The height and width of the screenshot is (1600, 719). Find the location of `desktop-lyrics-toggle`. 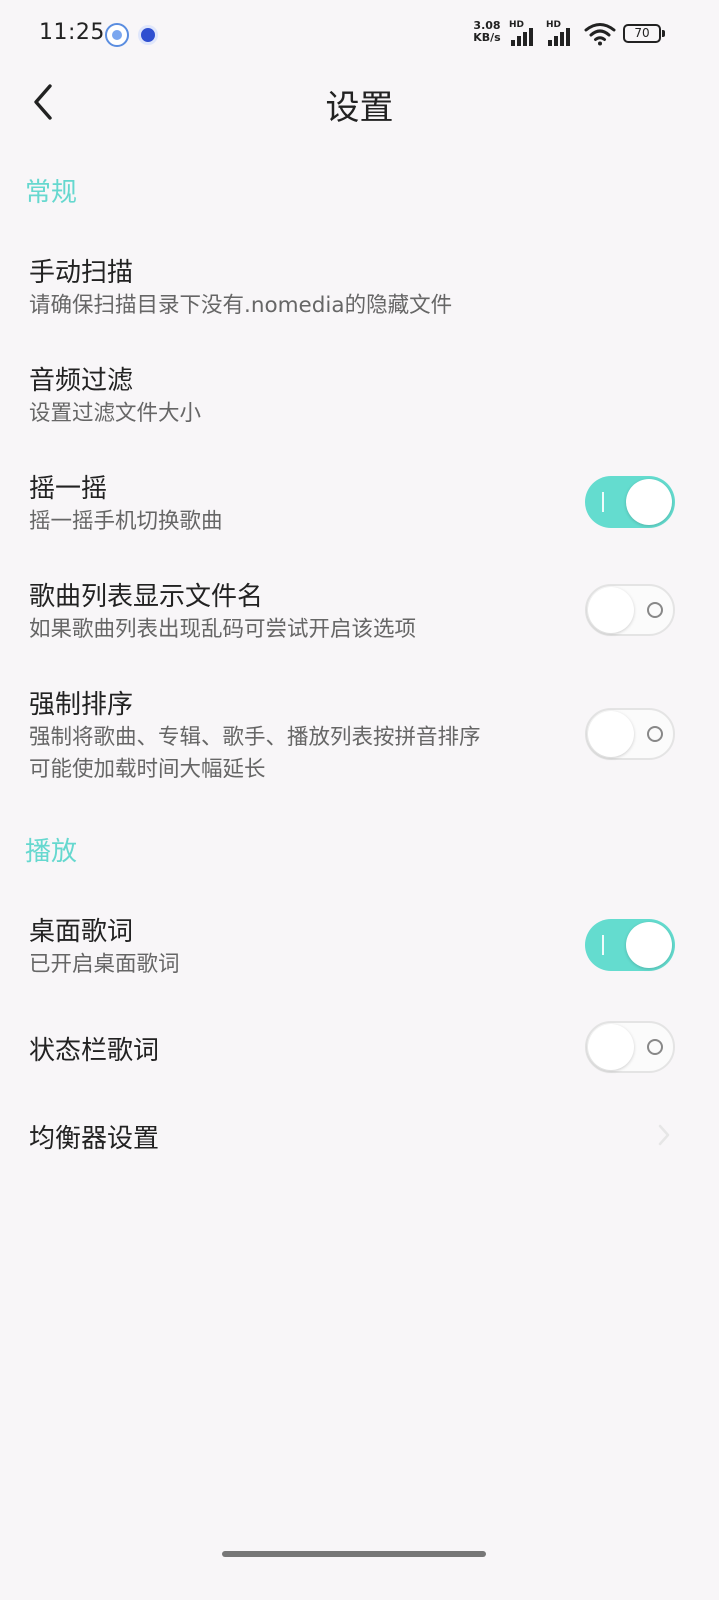

desktop-lyrics-toggle is located at coordinates (630, 945).